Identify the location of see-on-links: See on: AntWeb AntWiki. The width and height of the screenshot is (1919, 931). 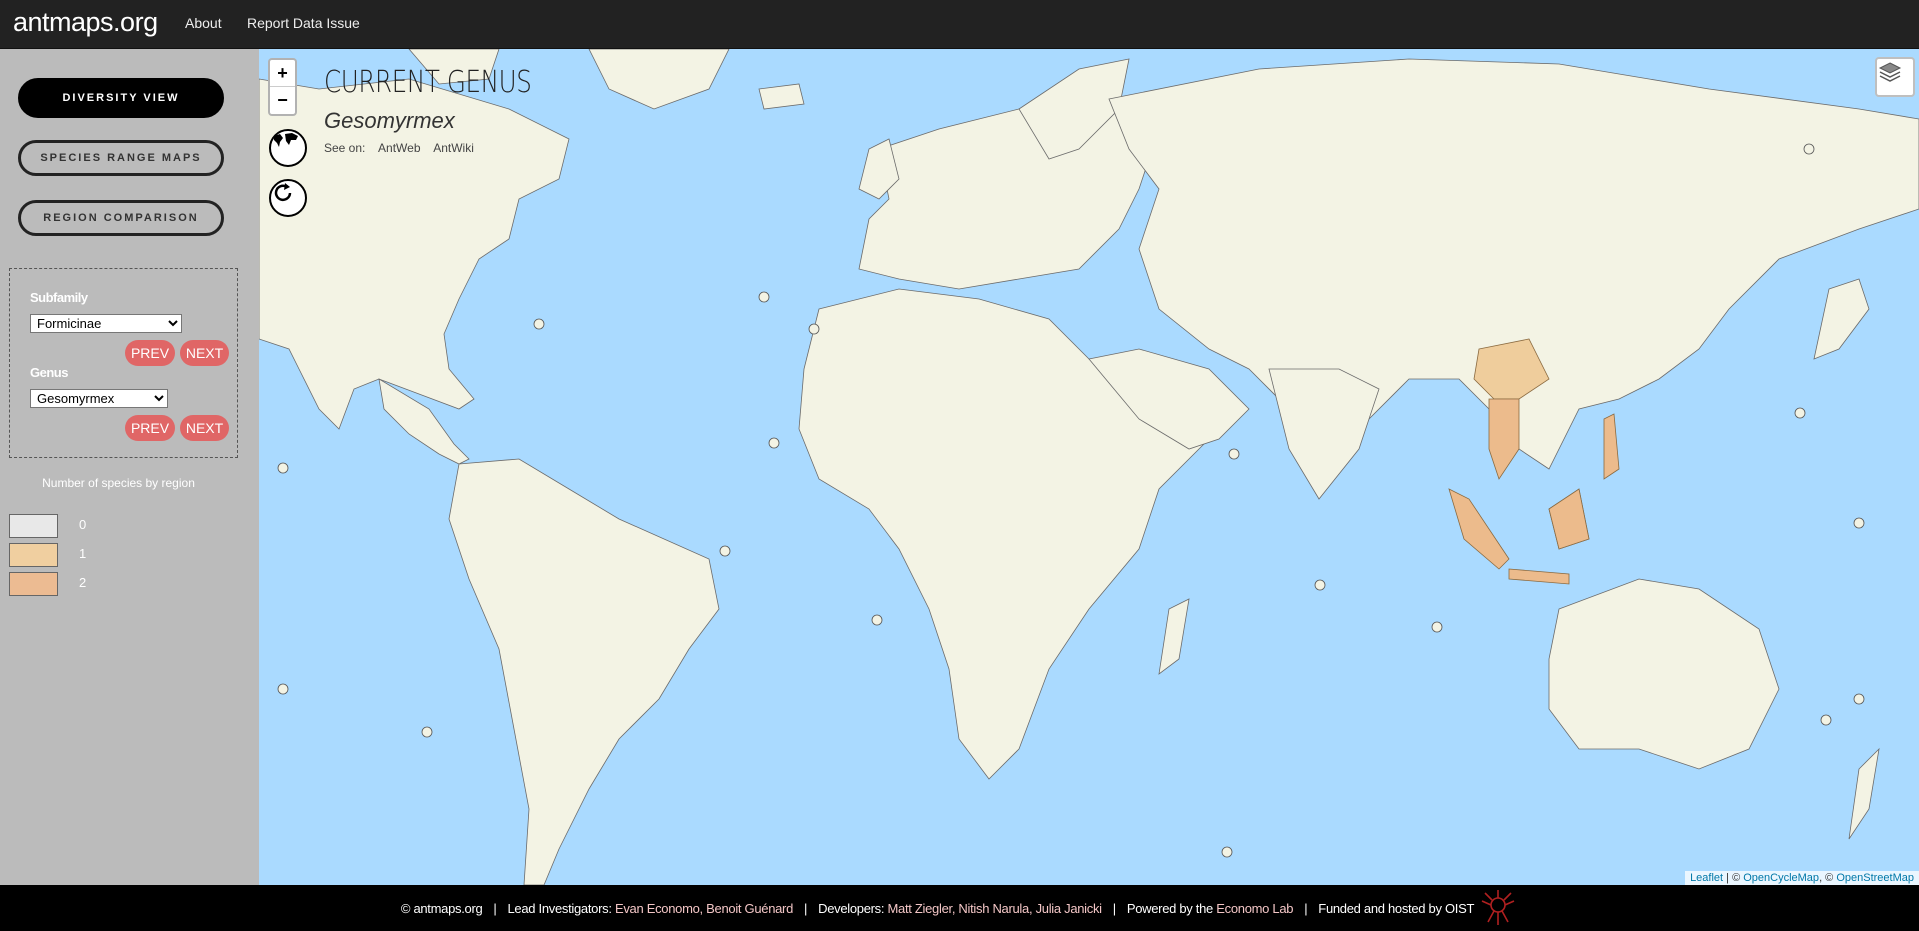
(404, 148).